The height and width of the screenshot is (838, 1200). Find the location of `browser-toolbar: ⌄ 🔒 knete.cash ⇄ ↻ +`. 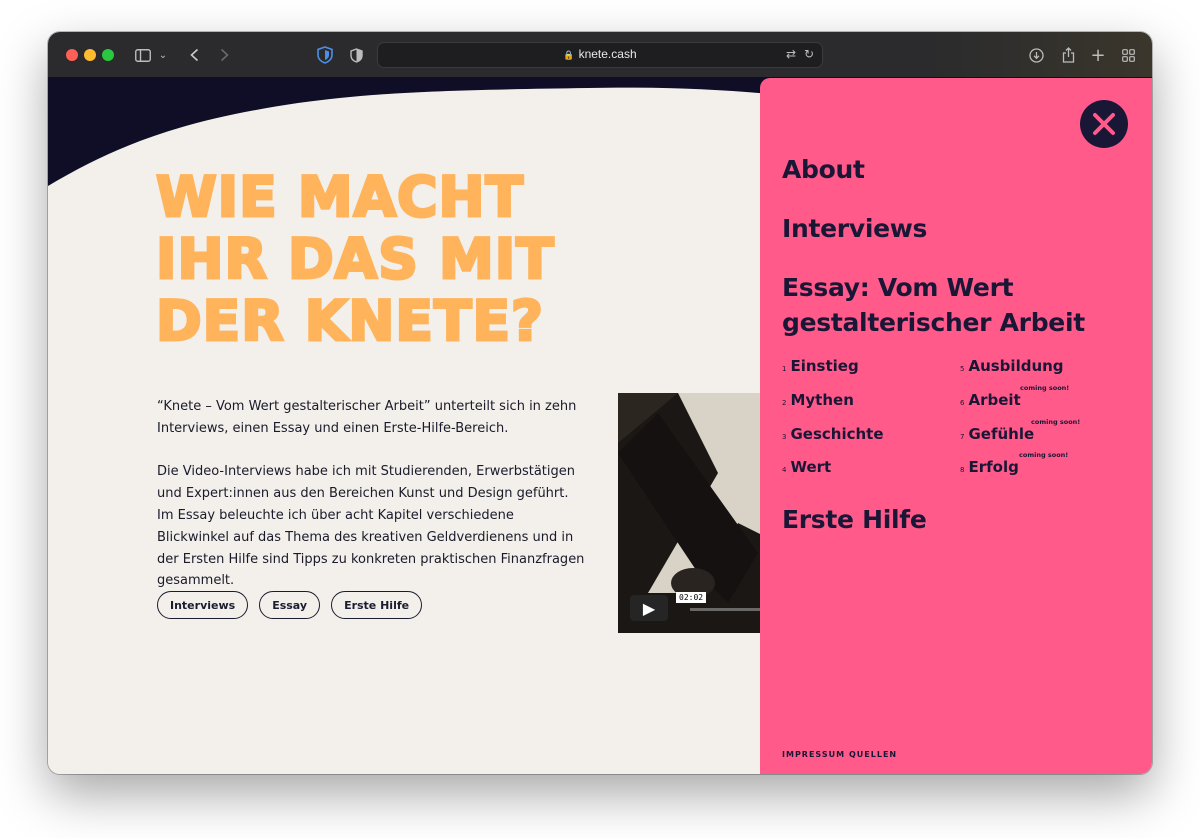

browser-toolbar: ⌄ 🔒 knete.cash ⇄ ↻ + is located at coordinates (600, 55).